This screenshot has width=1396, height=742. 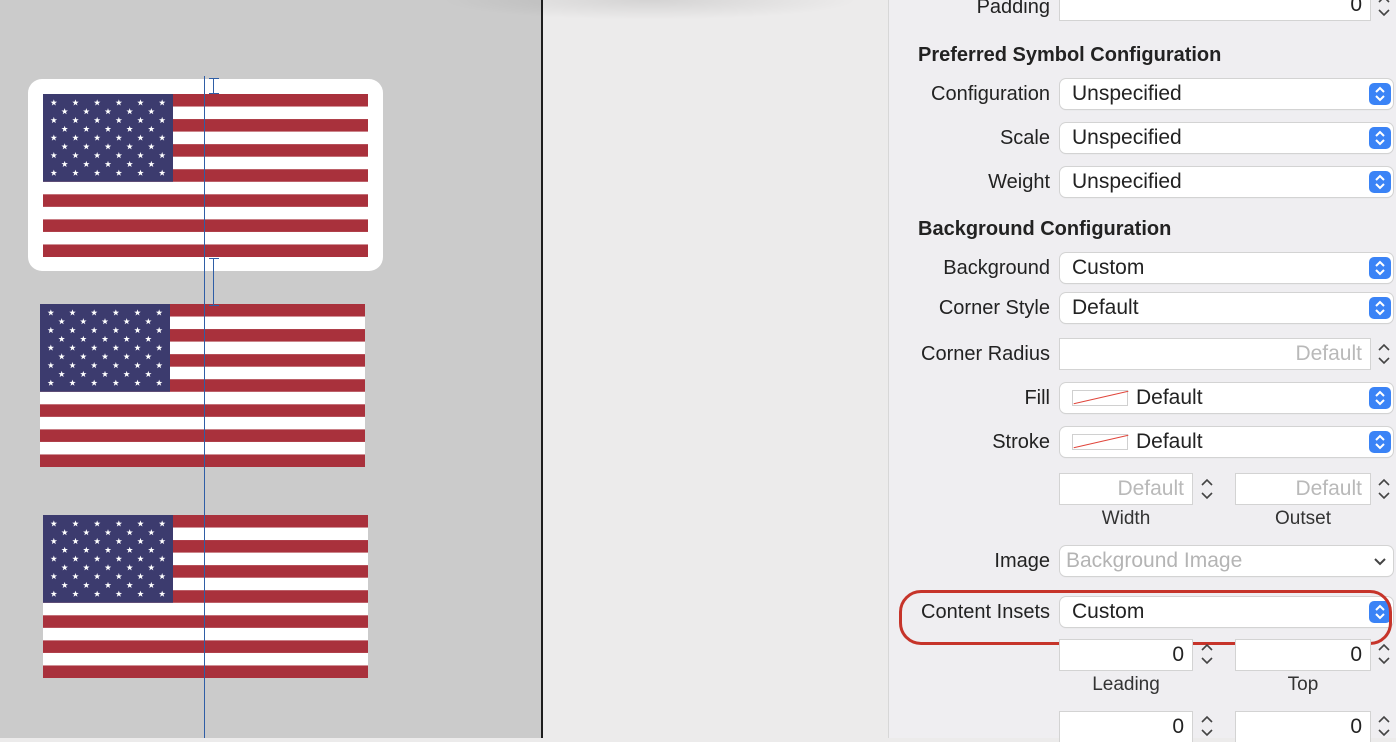 I want to click on padding-stepper, so click(x=1384, y=11).